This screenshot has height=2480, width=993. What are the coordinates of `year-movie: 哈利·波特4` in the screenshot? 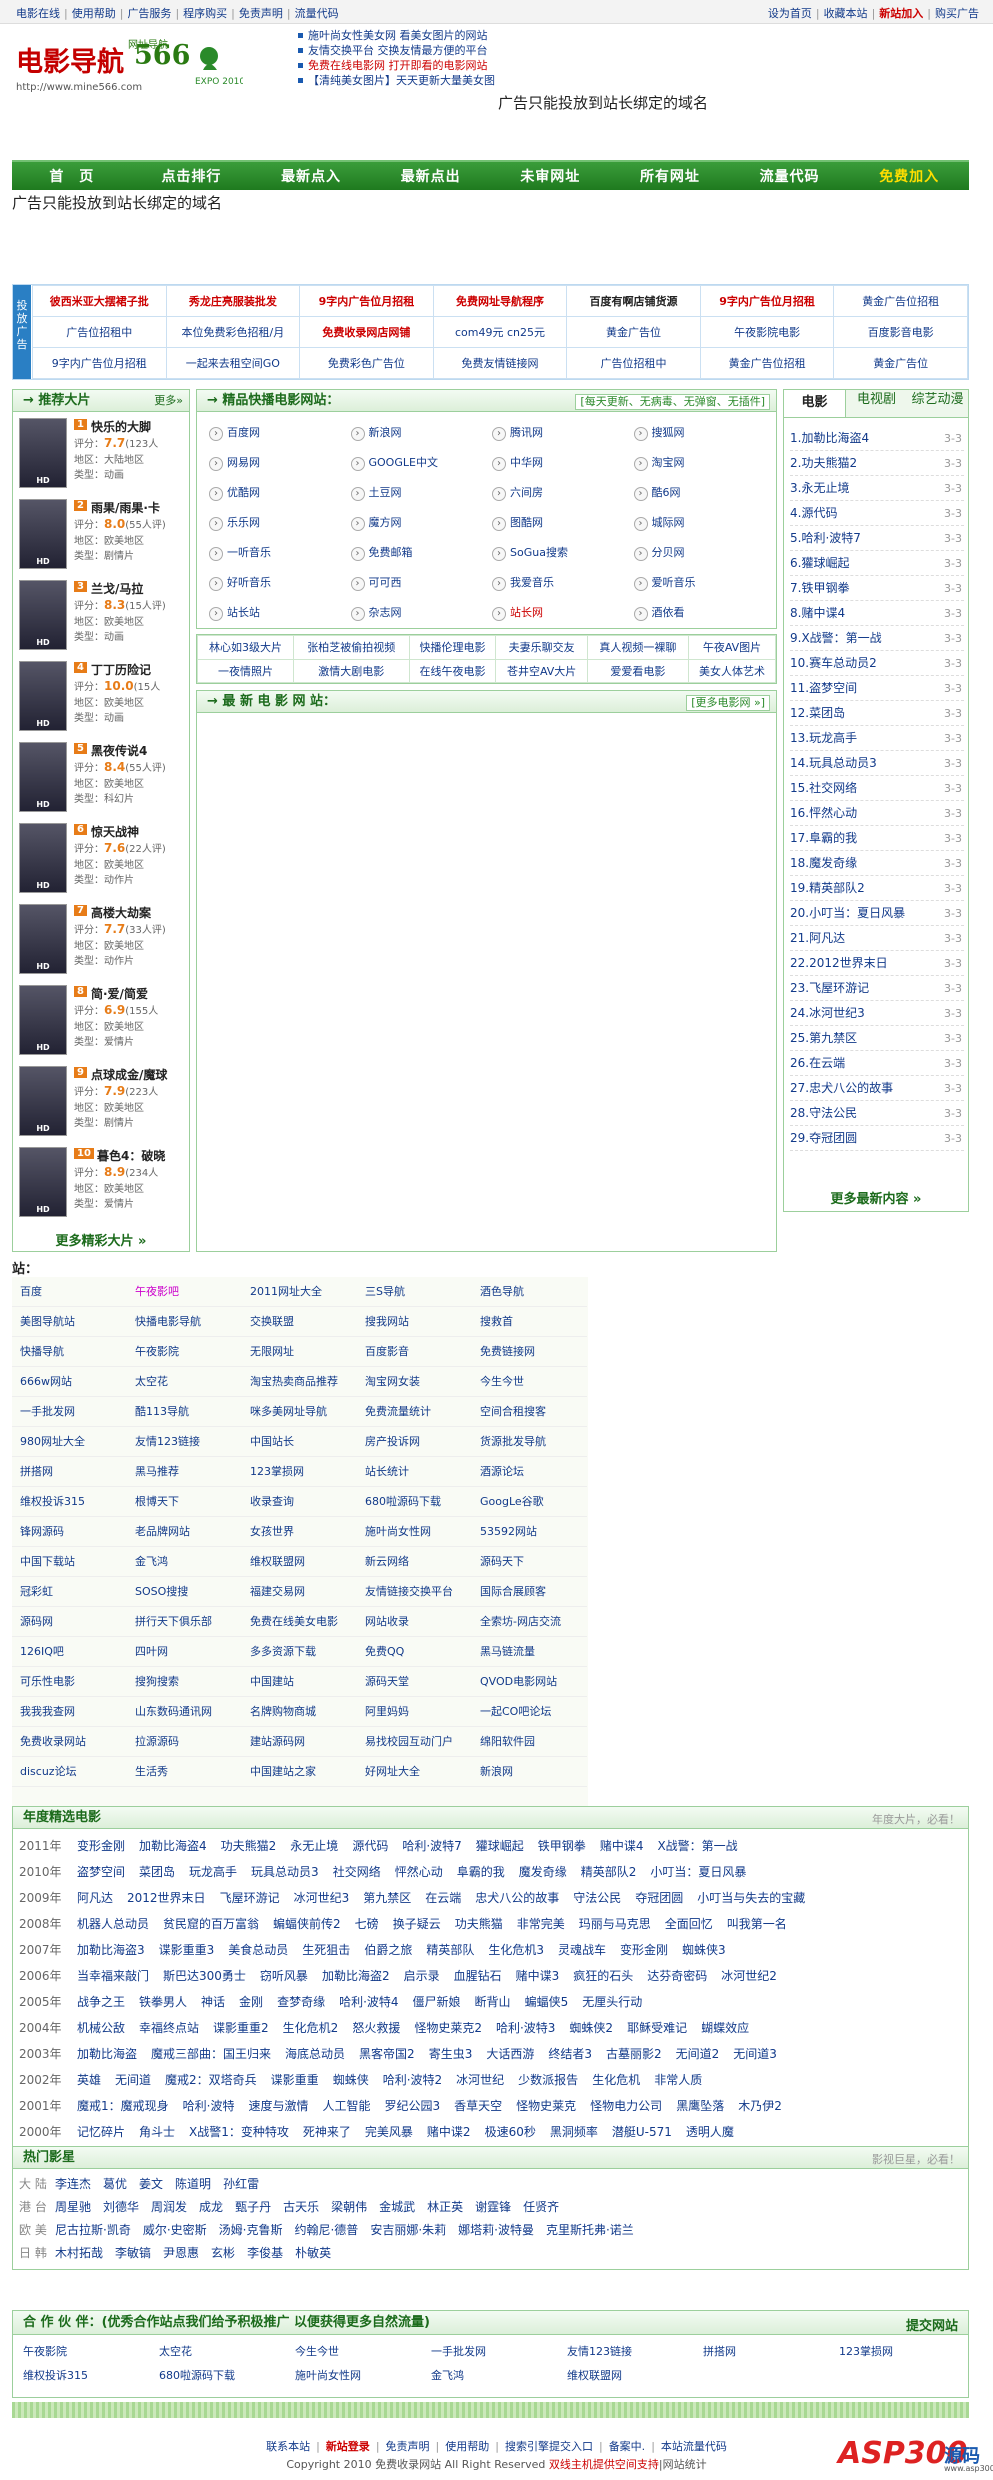 It's located at (368, 2002).